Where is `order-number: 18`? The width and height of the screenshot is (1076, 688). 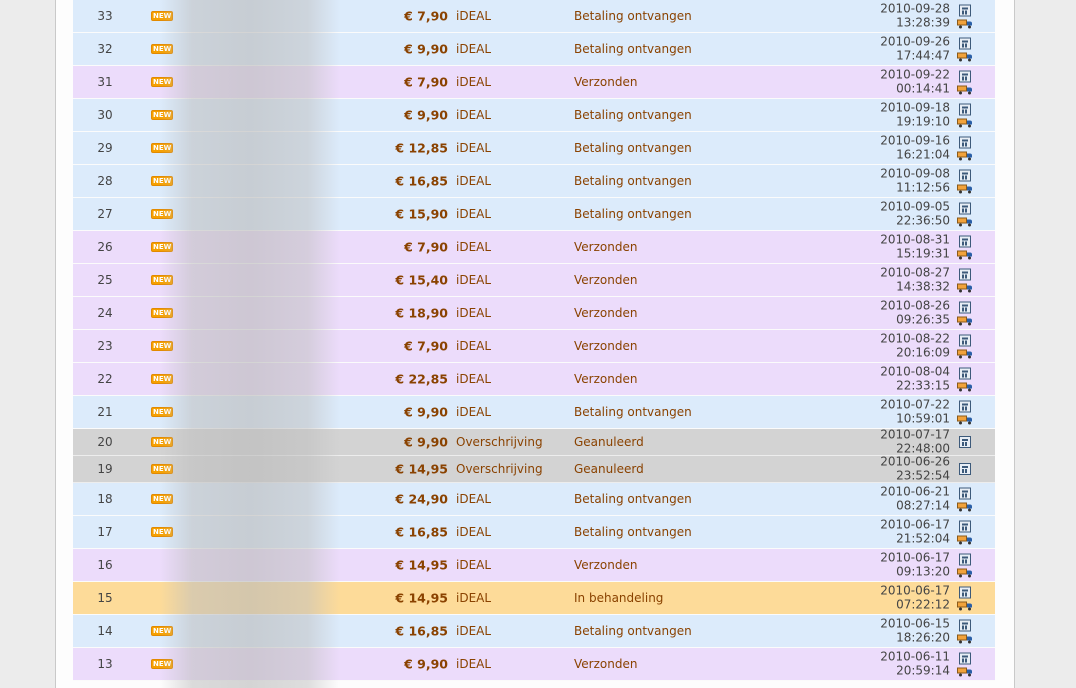
order-number: 18 is located at coordinates (105, 499).